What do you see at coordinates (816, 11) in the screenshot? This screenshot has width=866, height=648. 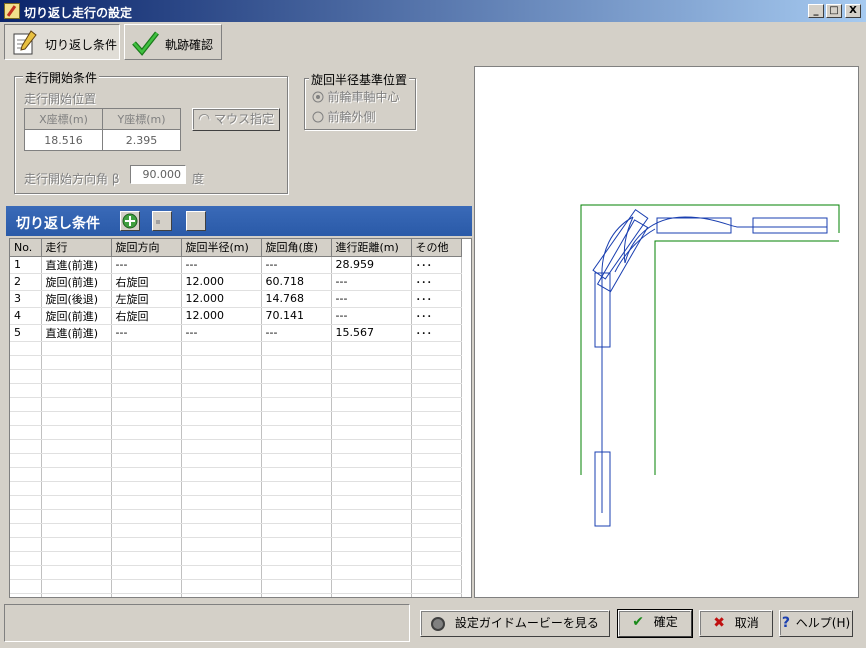 I see `minimize-button: _` at bounding box center [816, 11].